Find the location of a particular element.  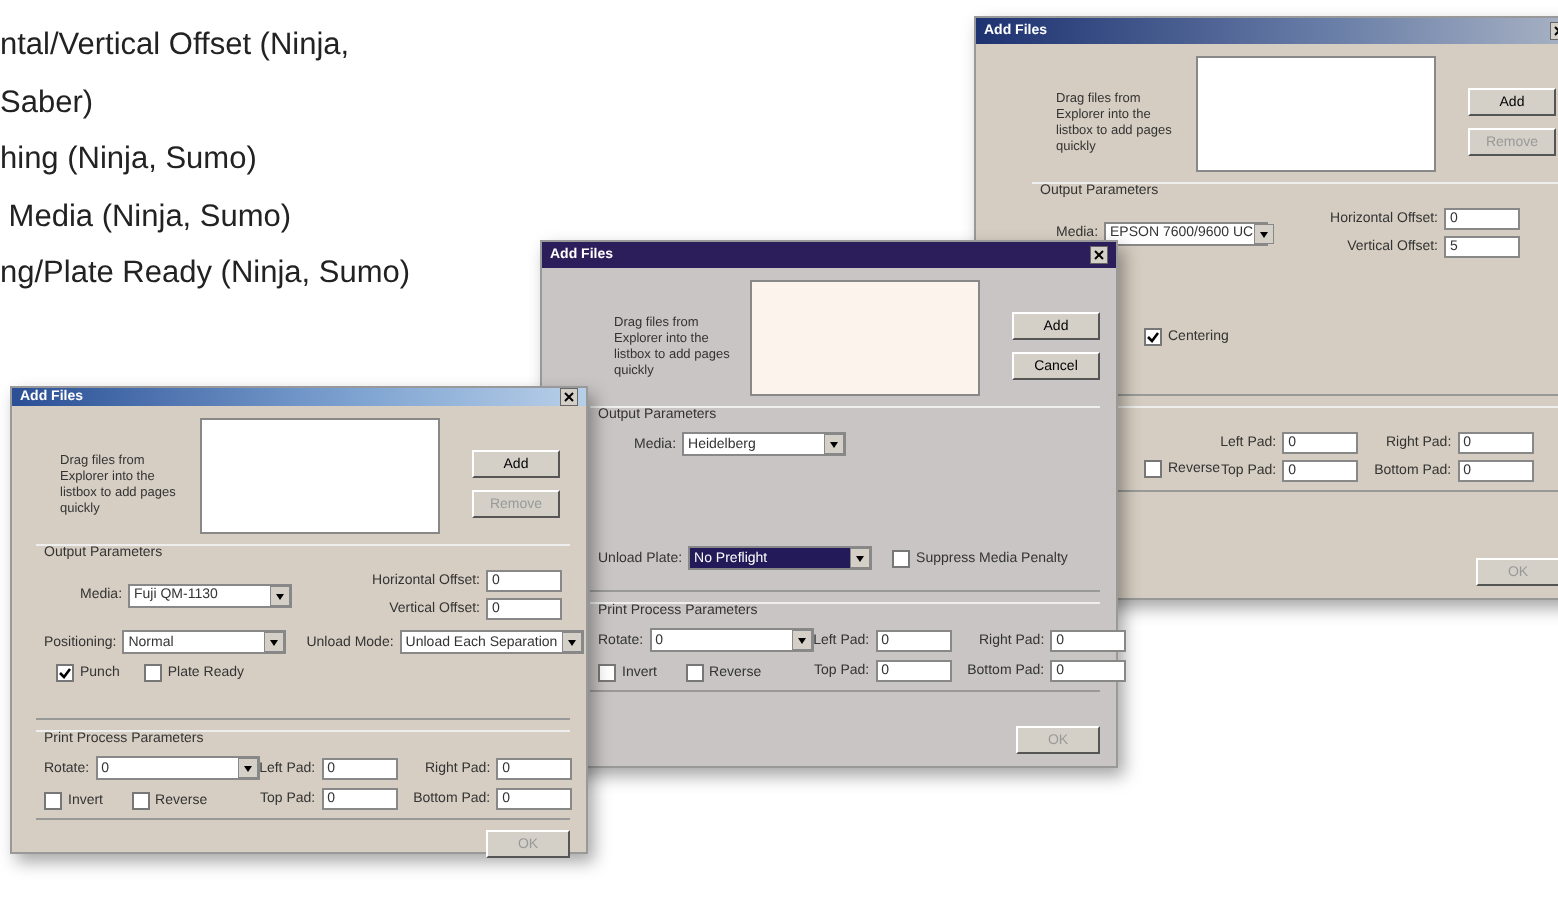

feature-text: Media (Ninja, Sumo) is located at coordinates (149, 217).